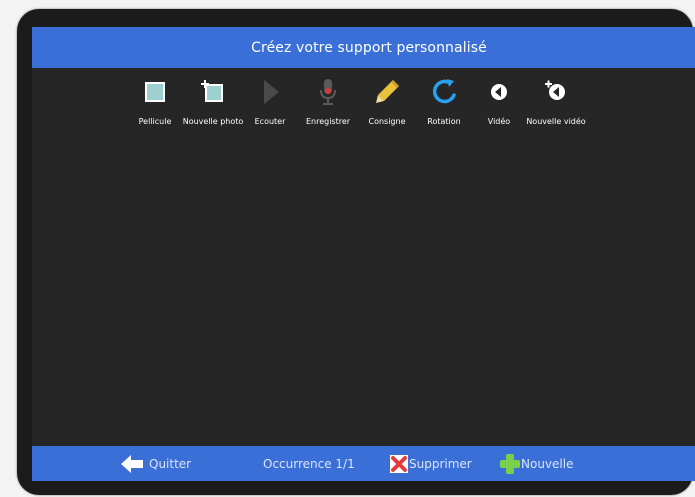 The width and height of the screenshot is (695, 497). Describe the element at coordinates (271, 92) in the screenshot. I see `play-icon` at that location.